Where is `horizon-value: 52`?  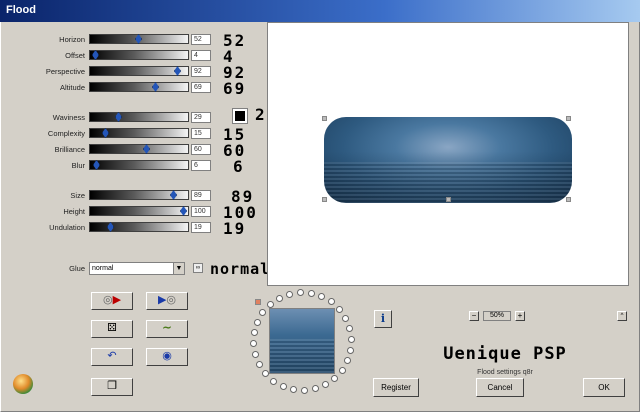
horizon-value: 52 is located at coordinates (201, 39).